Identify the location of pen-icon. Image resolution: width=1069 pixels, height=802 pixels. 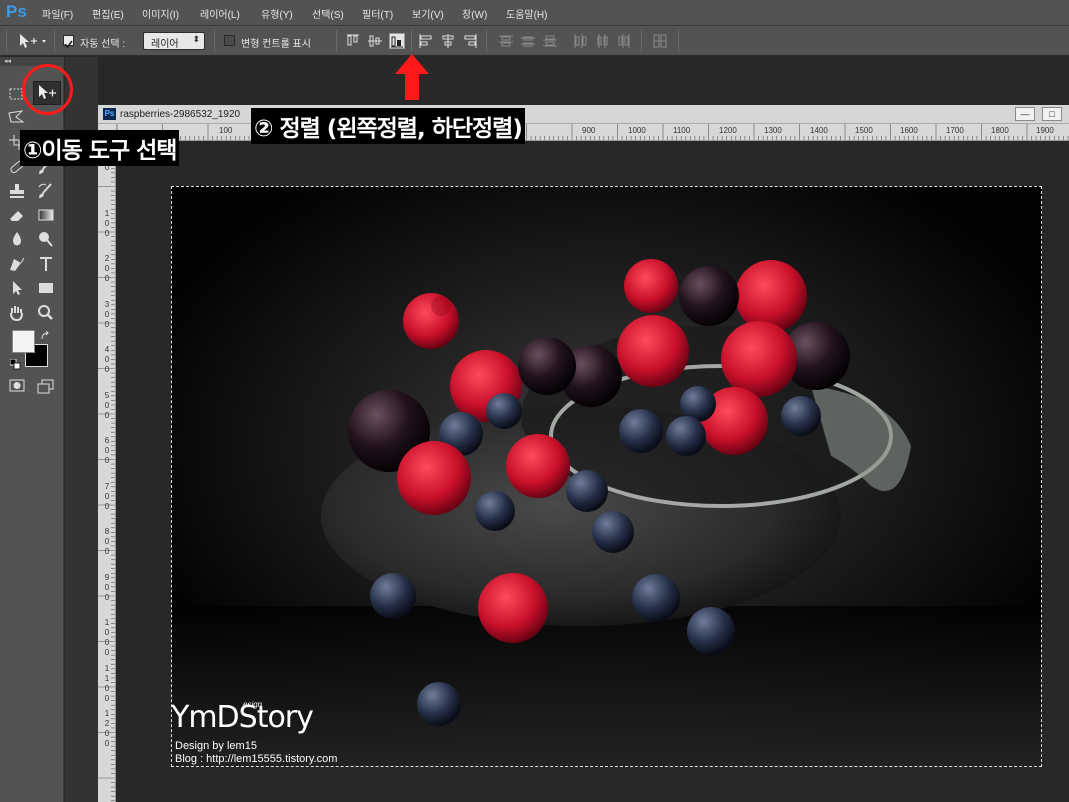
(17, 264).